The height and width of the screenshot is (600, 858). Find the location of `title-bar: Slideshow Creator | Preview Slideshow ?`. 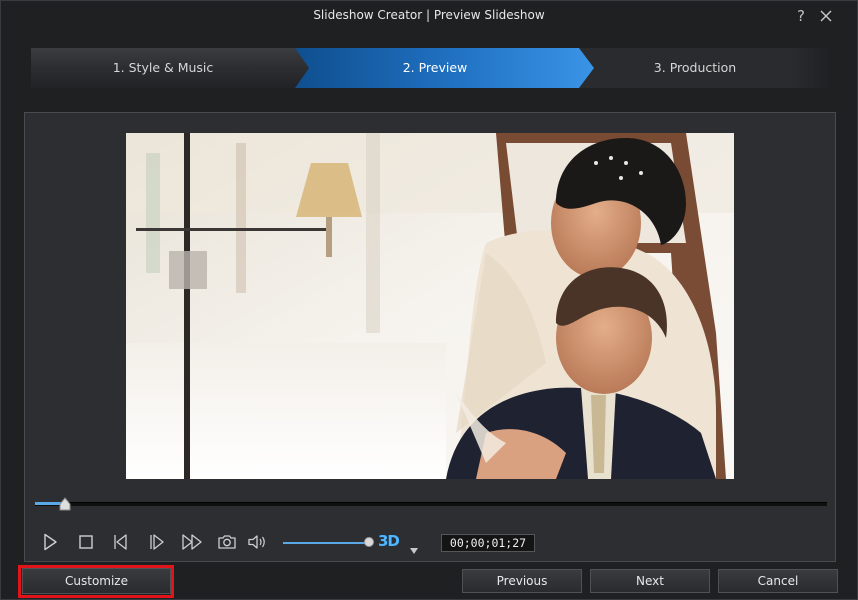

title-bar: Slideshow Creator | Preview Slideshow ? is located at coordinates (429, 17).